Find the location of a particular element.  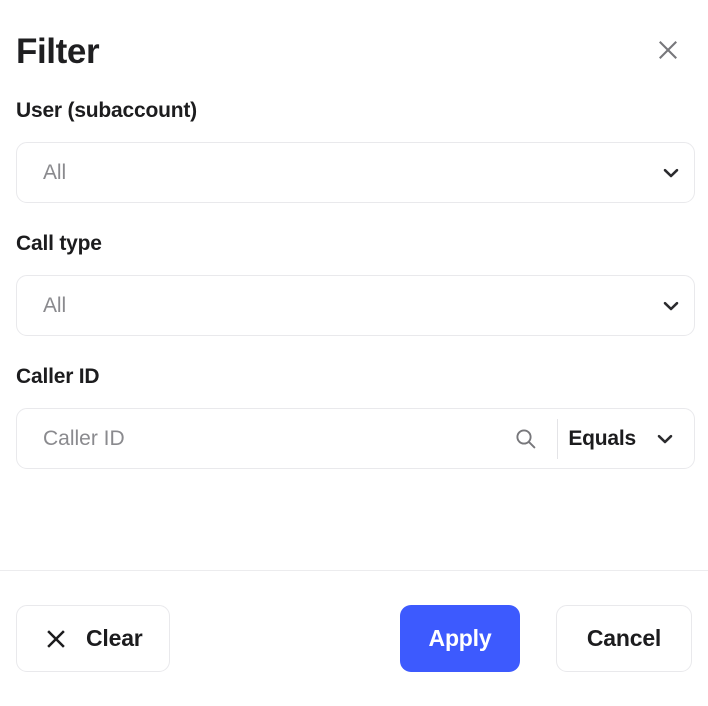

cancel-button-label: Cancel is located at coordinates (624, 638).